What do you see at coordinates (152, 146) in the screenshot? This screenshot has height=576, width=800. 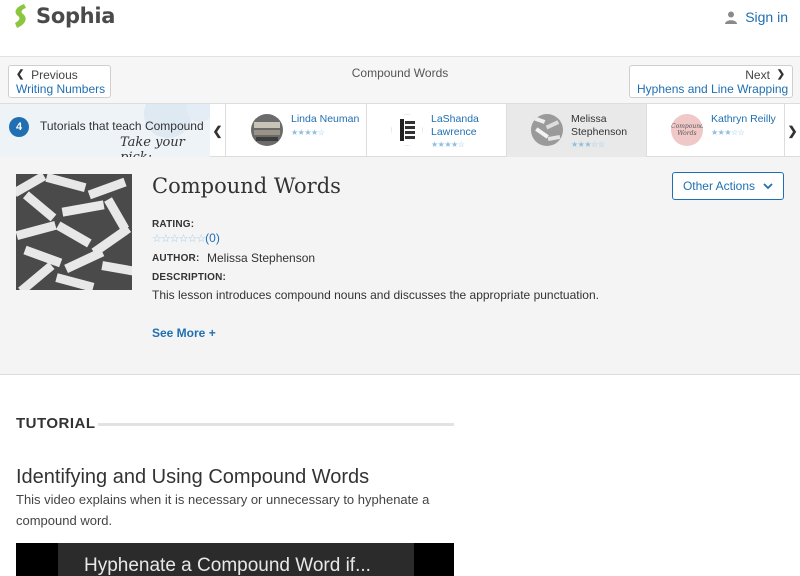 I see `take-your-pick-text: Take your pick:` at bounding box center [152, 146].